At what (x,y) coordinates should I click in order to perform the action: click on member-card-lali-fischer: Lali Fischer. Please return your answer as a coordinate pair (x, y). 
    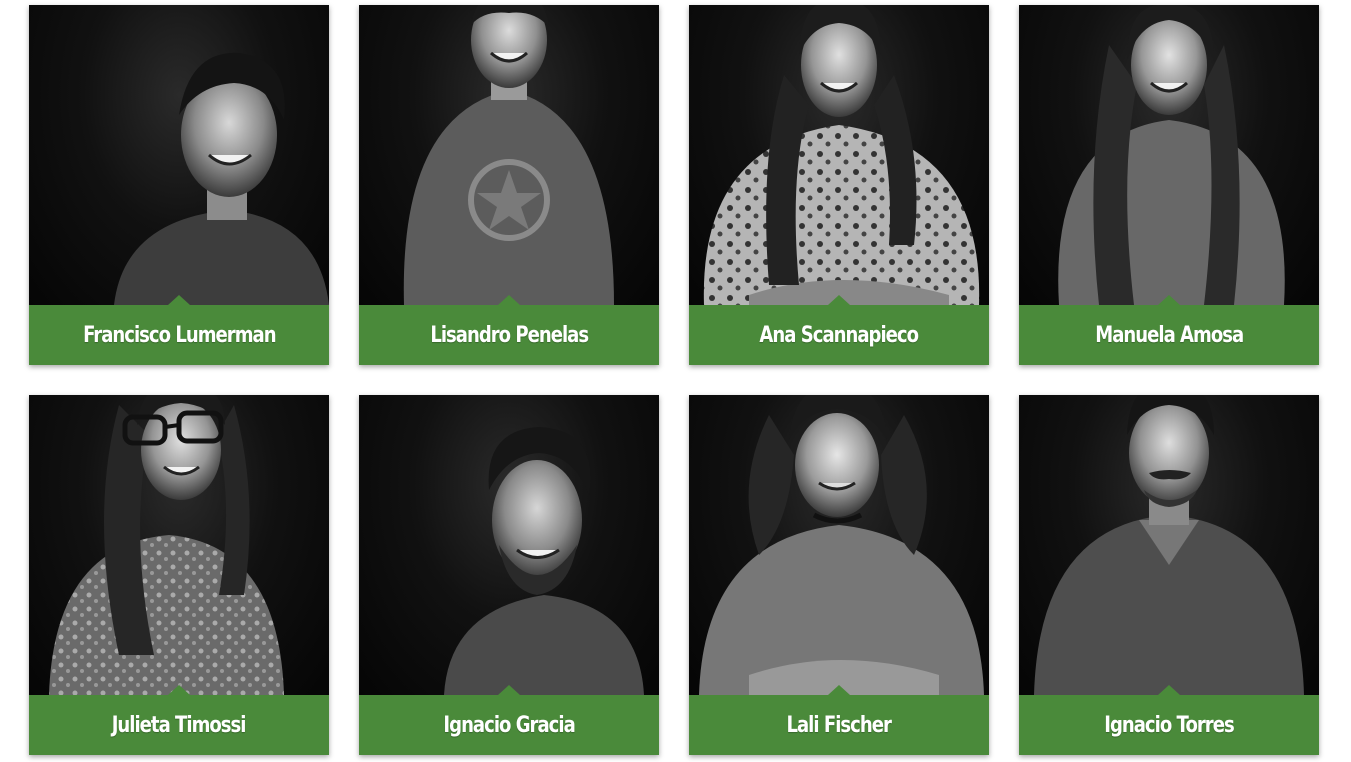
    Looking at the image, I should click on (839, 575).